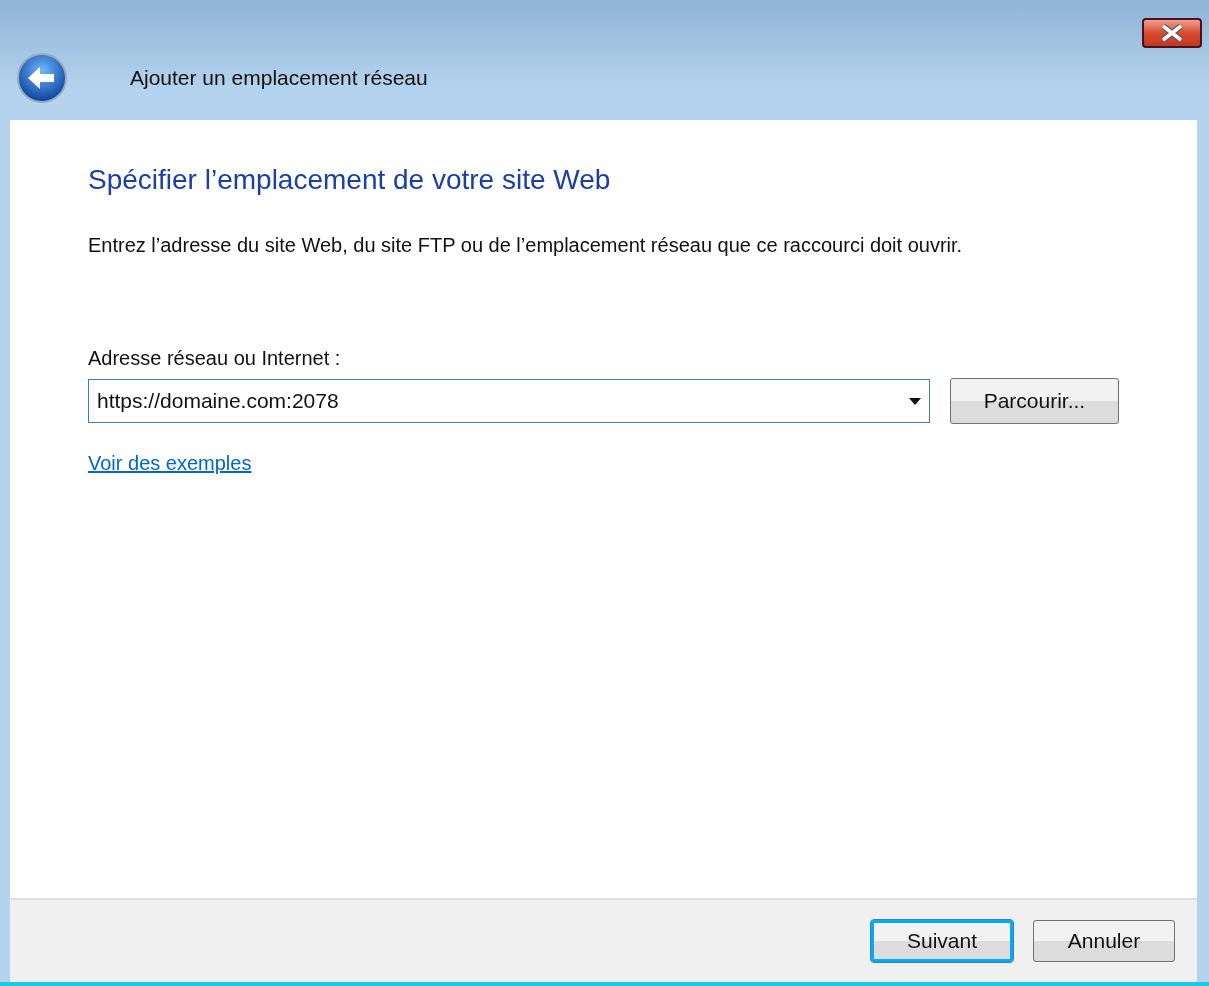 The height and width of the screenshot is (986, 1209). What do you see at coordinates (279, 78) in the screenshot?
I see `window-title: Ajouter un emplacement réseau` at bounding box center [279, 78].